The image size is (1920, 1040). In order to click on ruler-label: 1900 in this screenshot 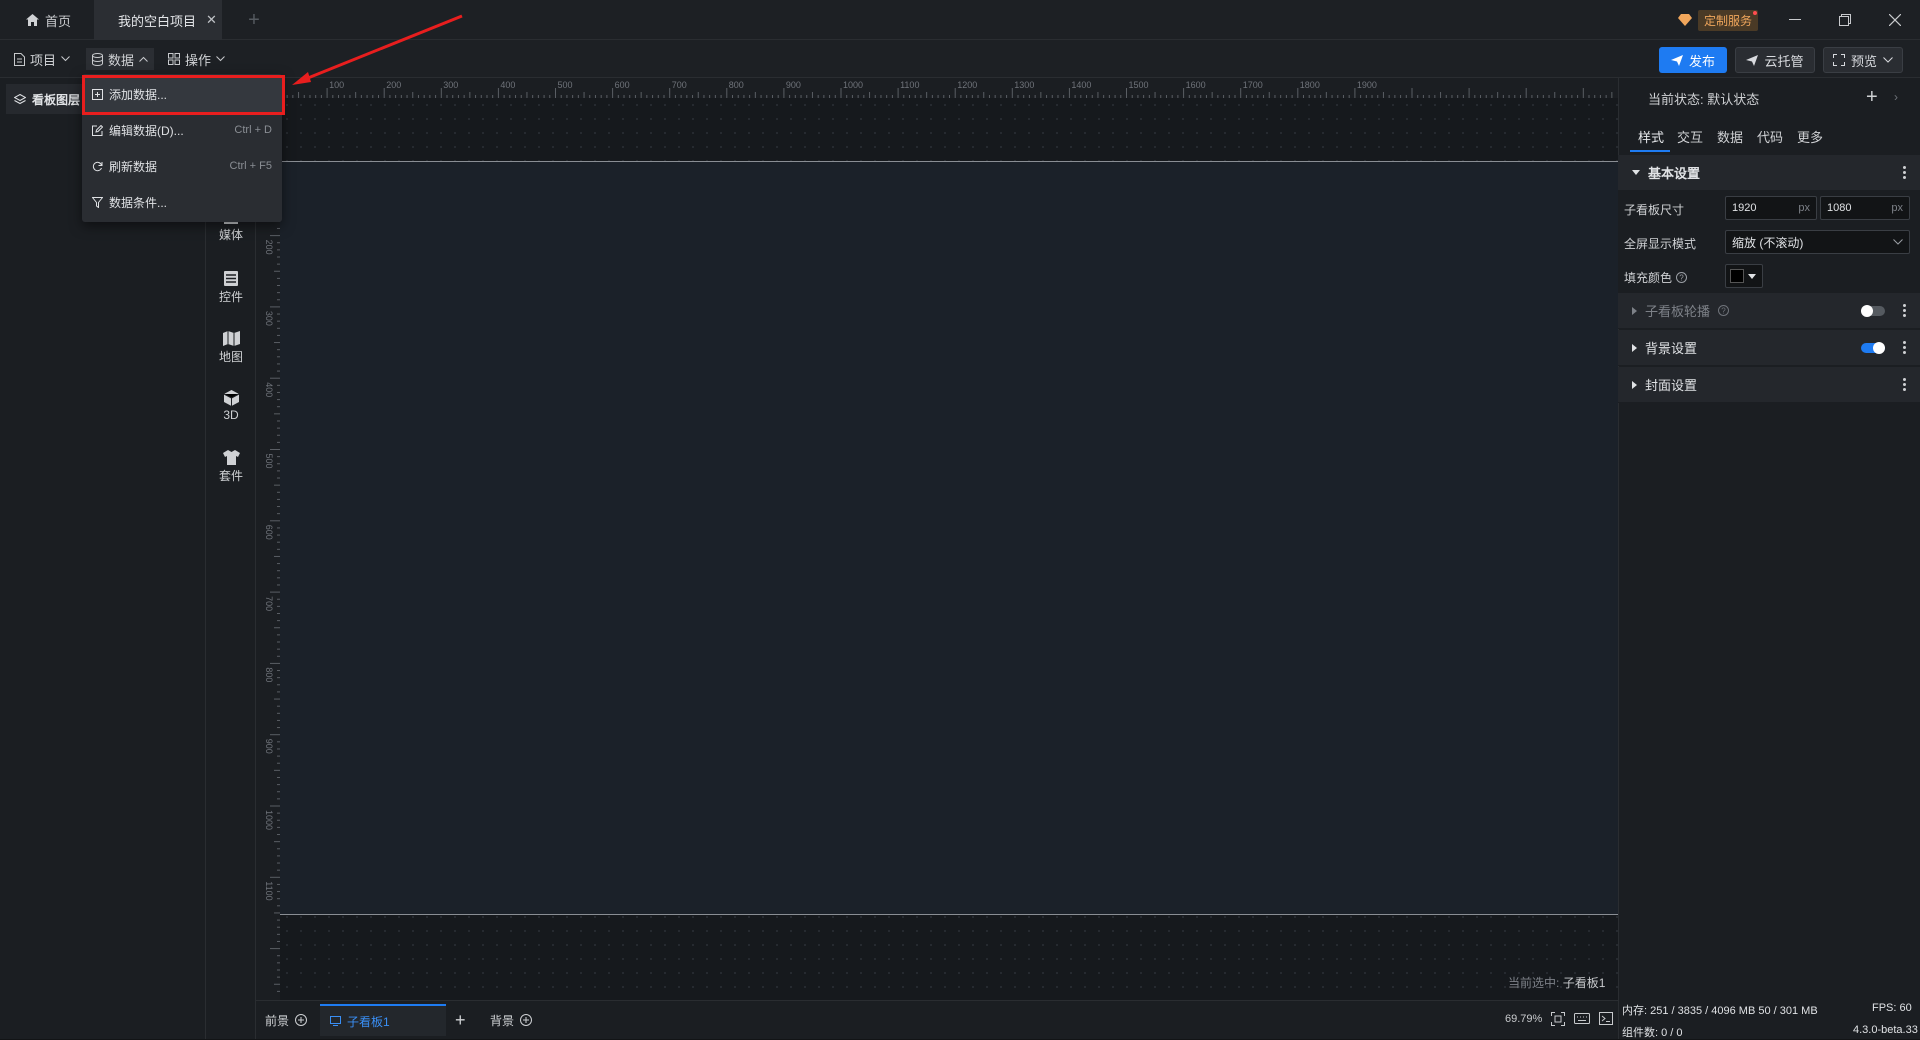, I will do `click(1367, 85)`.